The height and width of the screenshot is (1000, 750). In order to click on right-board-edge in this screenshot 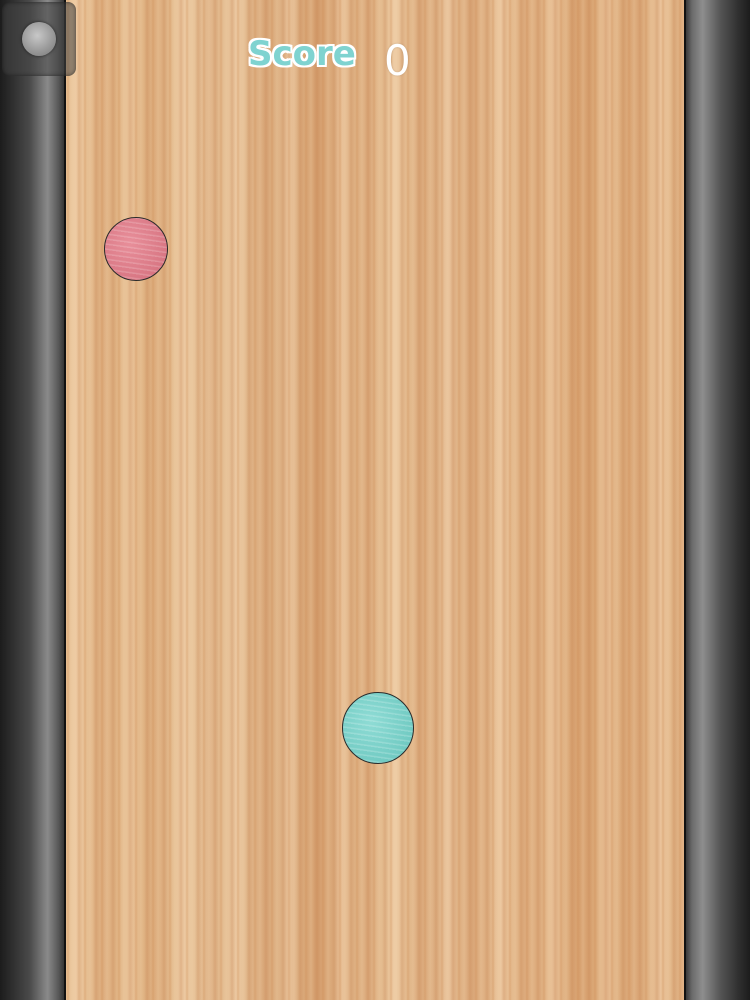, I will do `click(685, 500)`.